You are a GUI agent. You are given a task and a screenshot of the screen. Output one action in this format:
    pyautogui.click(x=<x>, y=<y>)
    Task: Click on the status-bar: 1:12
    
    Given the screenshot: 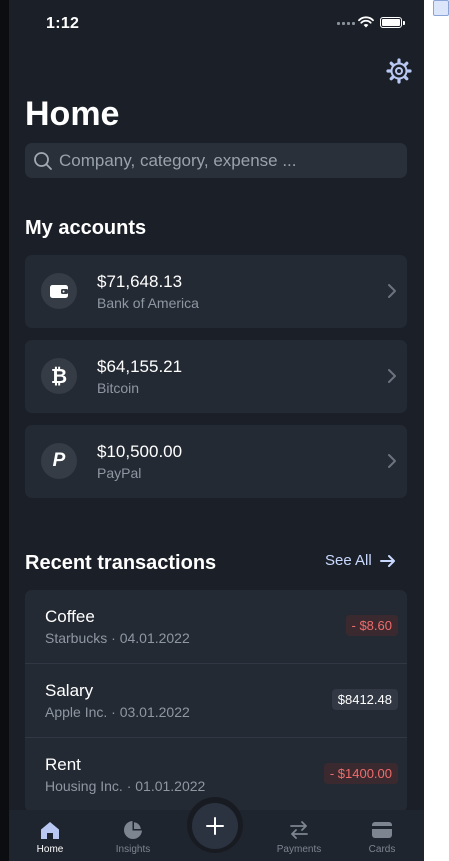 What is the action you would take?
    pyautogui.click(x=216, y=24)
    